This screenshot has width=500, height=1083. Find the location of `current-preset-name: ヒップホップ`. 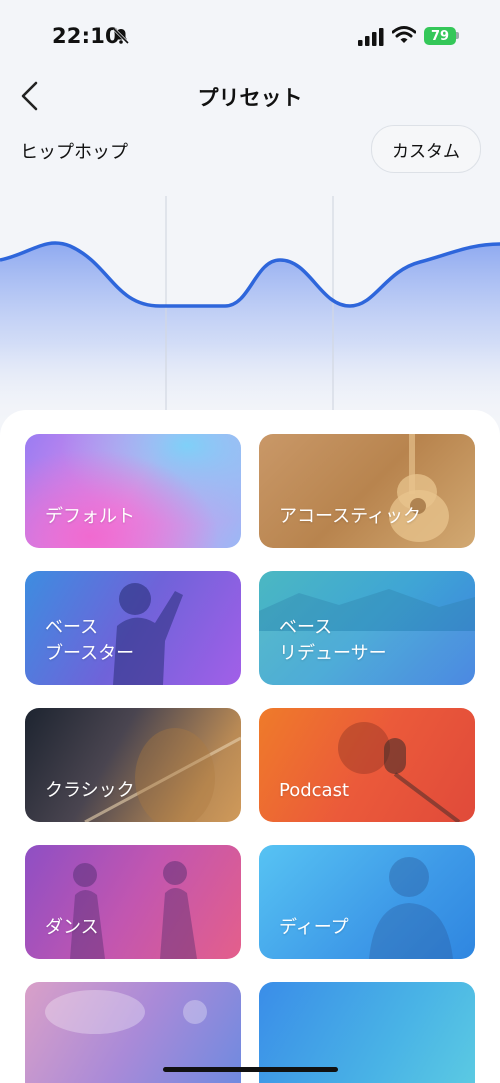

current-preset-name: ヒップホップ is located at coordinates (74, 152).